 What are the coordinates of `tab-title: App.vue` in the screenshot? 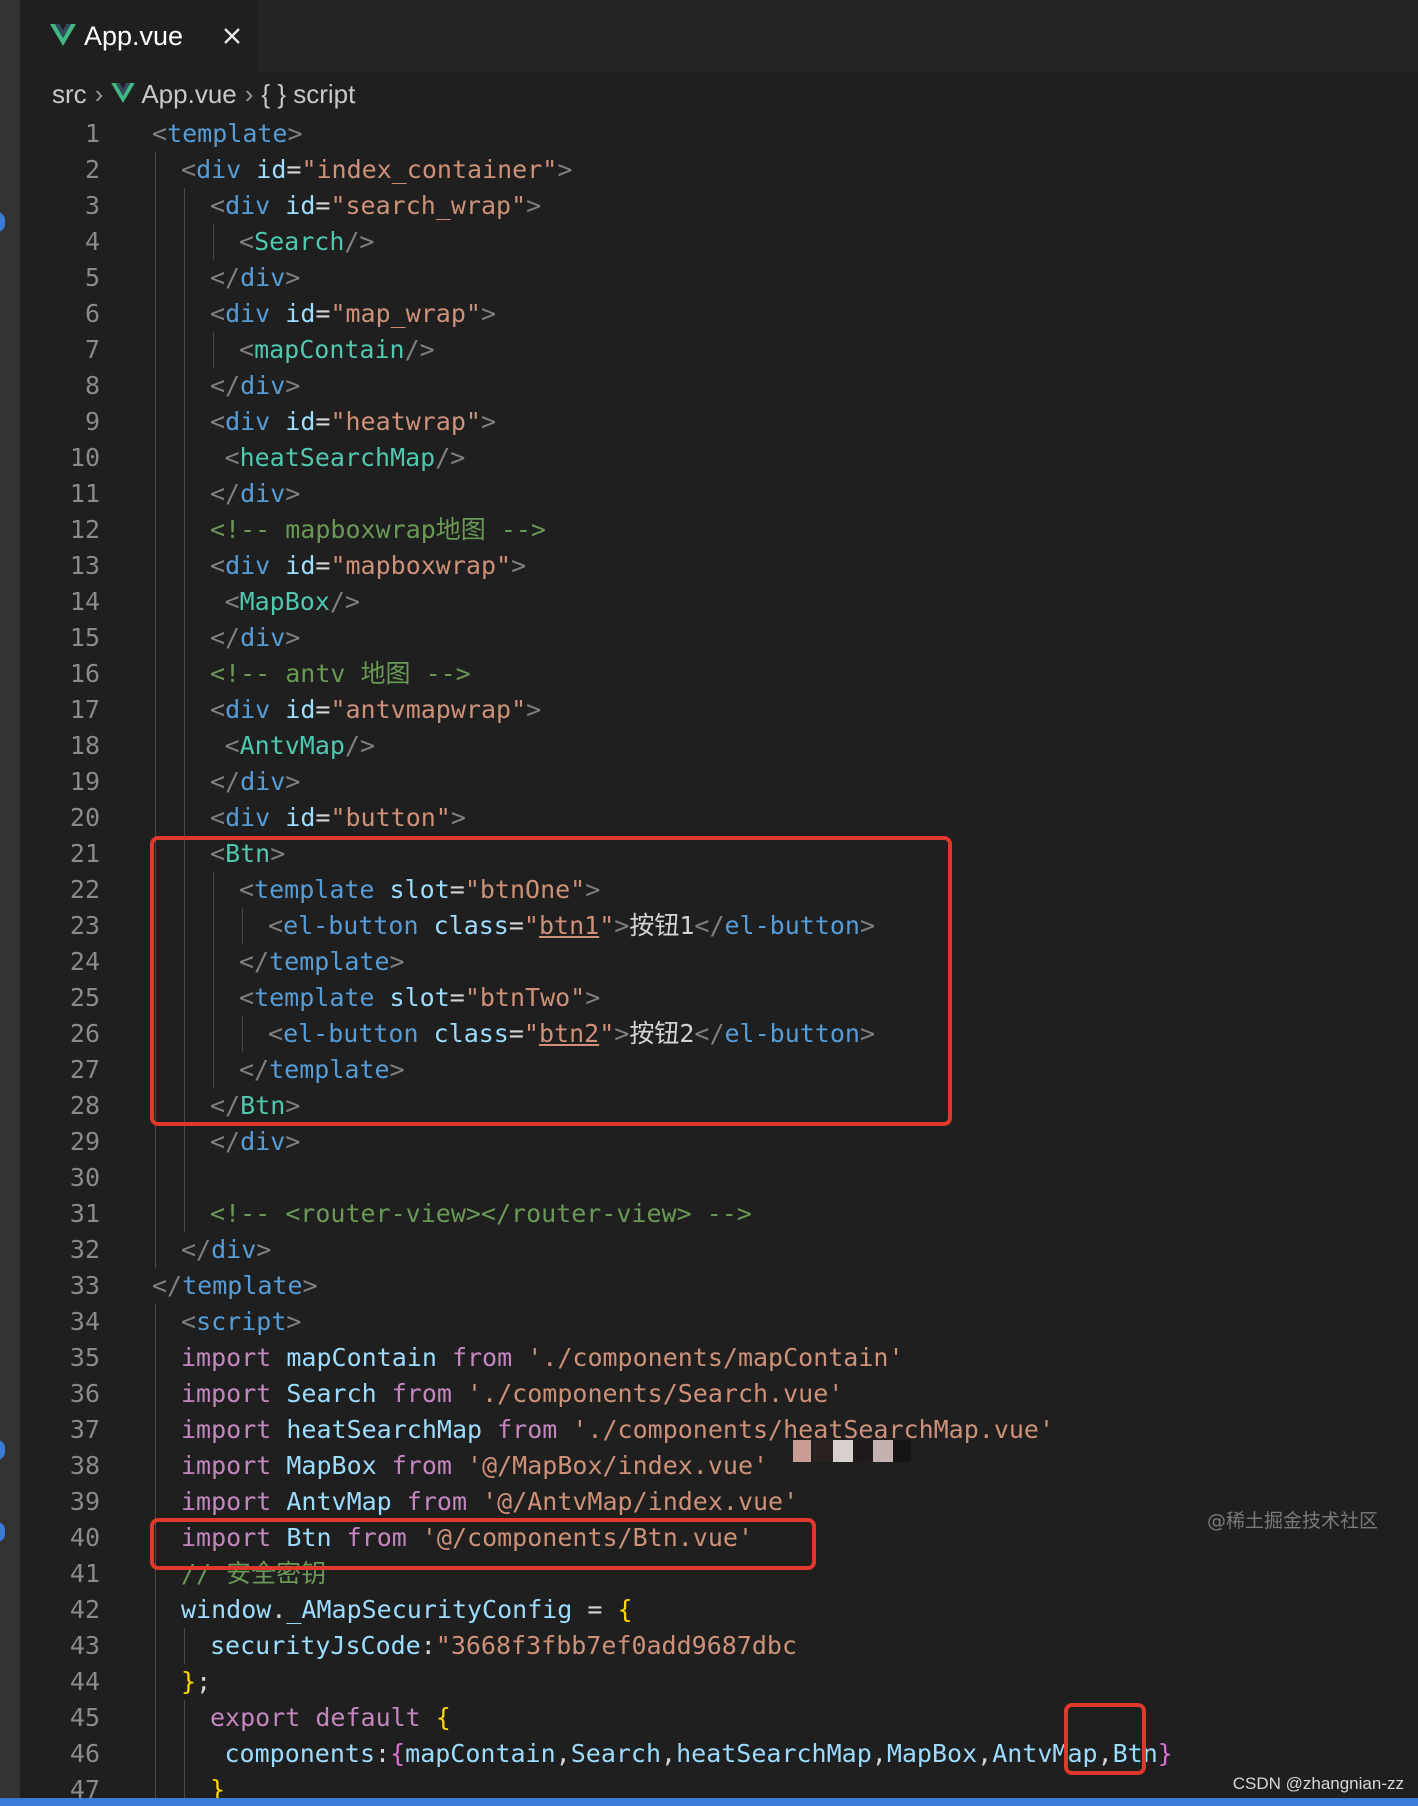 It's located at (134, 35).